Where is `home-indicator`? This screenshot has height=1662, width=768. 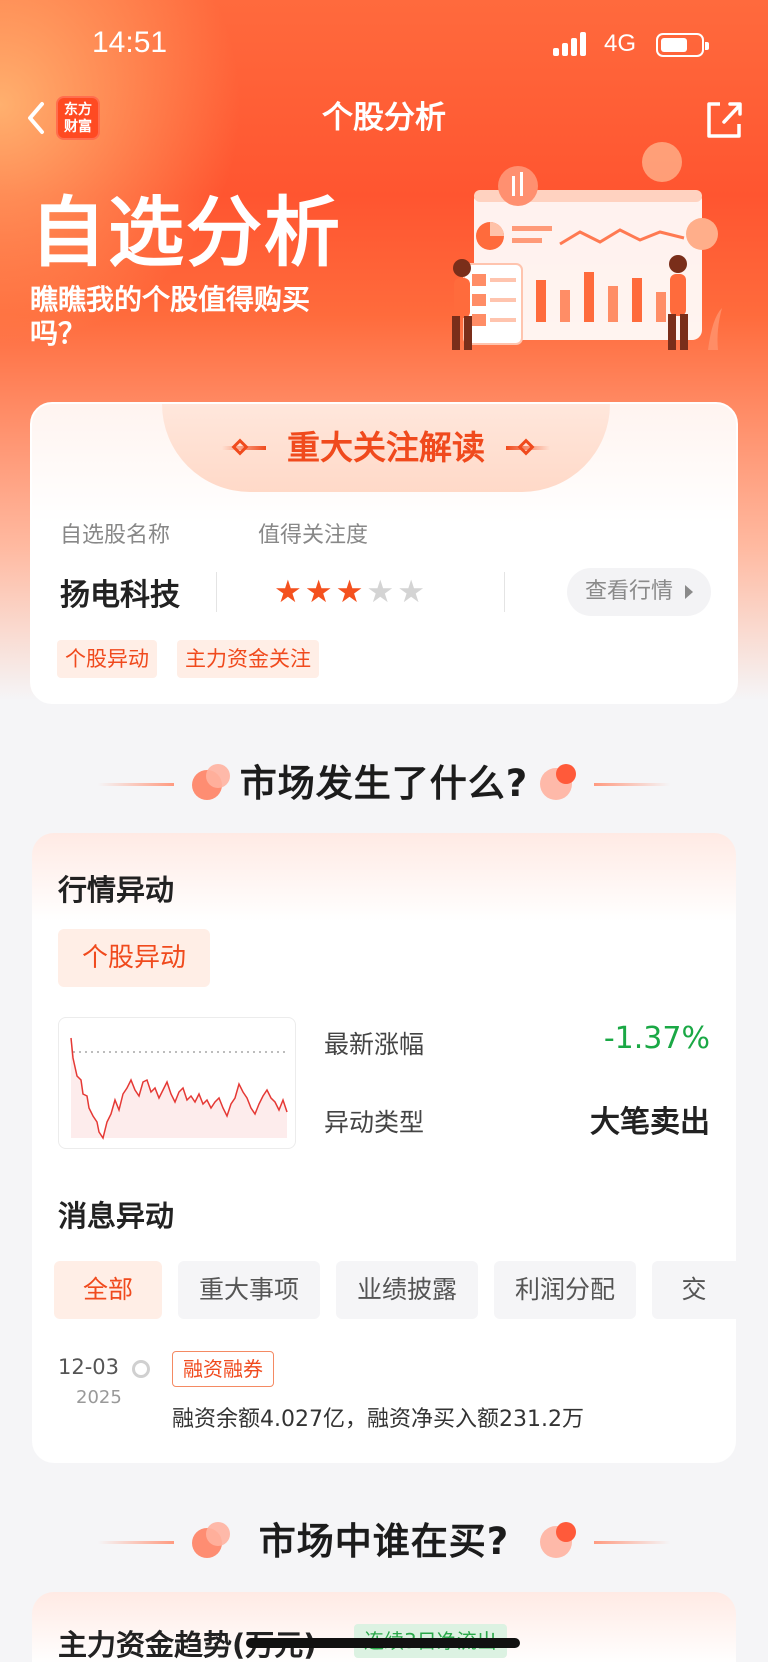 home-indicator is located at coordinates (383, 1643).